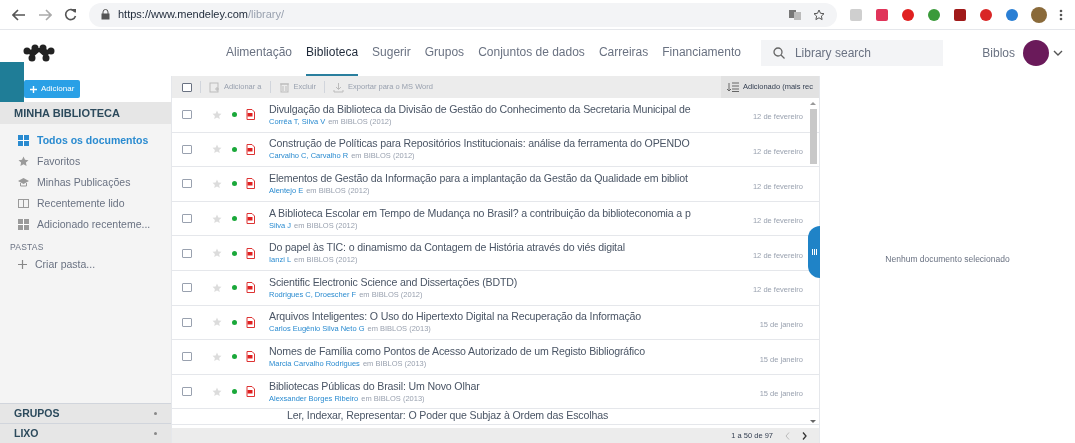 This screenshot has height=443, width=1075. What do you see at coordinates (19, 14) in the screenshot?
I see `back-arrow-icon` at bounding box center [19, 14].